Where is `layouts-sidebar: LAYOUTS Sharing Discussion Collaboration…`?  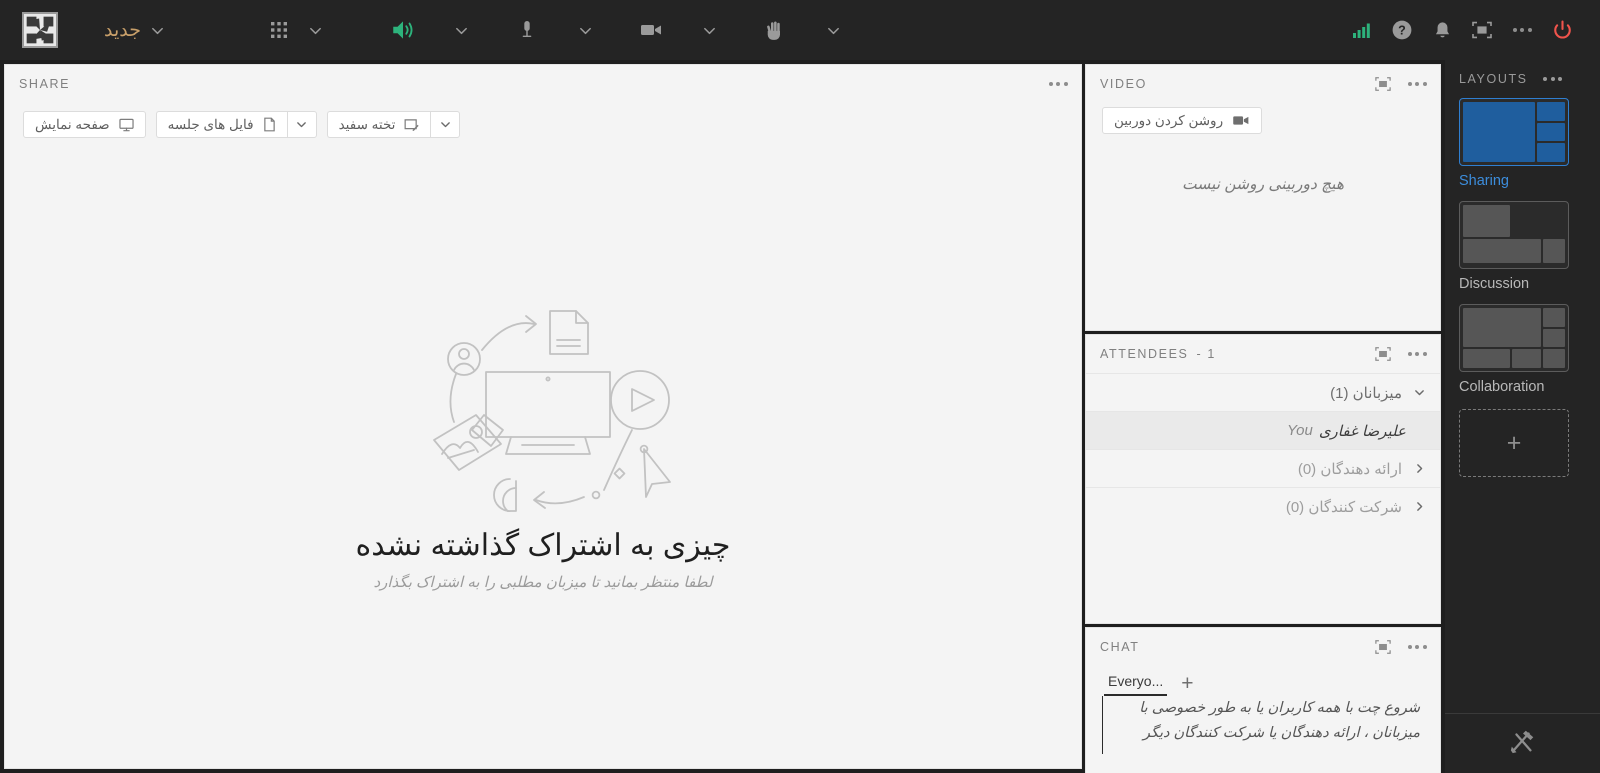 layouts-sidebar: LAYOUTS Sharing Discussion Collaboration… is located at coordinates (1522, 416).